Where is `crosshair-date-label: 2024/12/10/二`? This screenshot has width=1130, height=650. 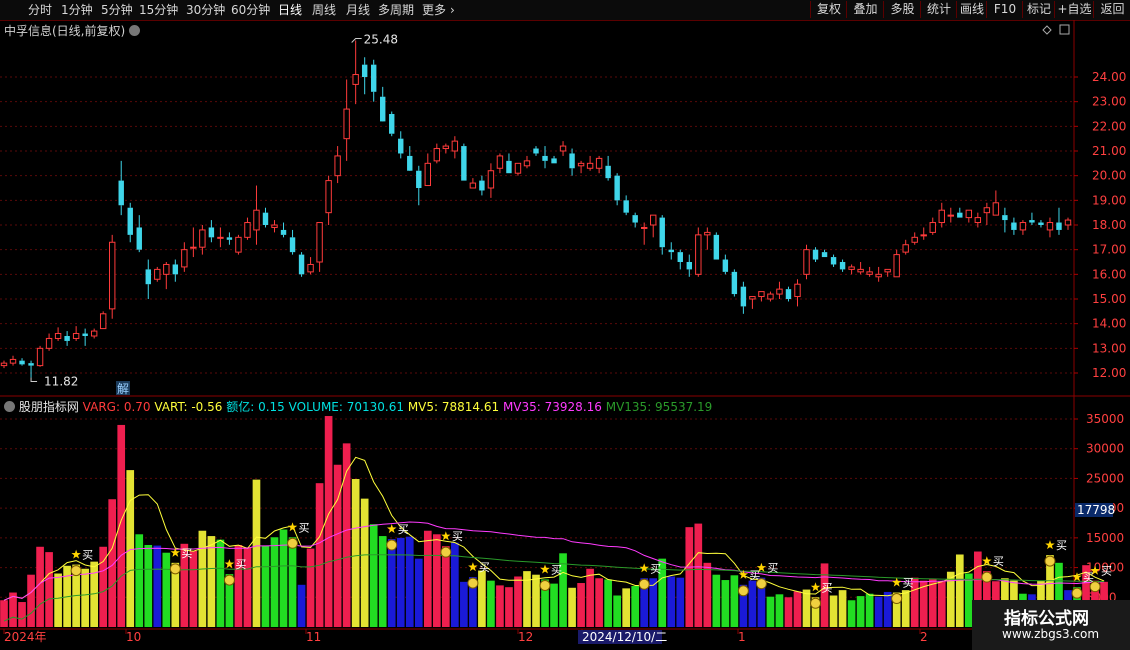 crosshair-date-label: 2024/12/10/二 is located at coordinates (624, 637).